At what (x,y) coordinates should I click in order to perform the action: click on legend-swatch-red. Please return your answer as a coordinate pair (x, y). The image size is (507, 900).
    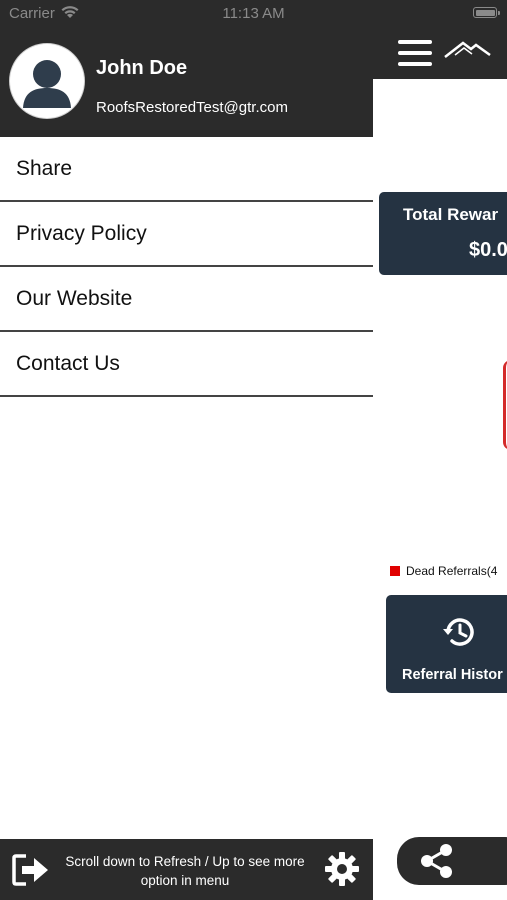
    Looking at the image, I should click on (395, 571).